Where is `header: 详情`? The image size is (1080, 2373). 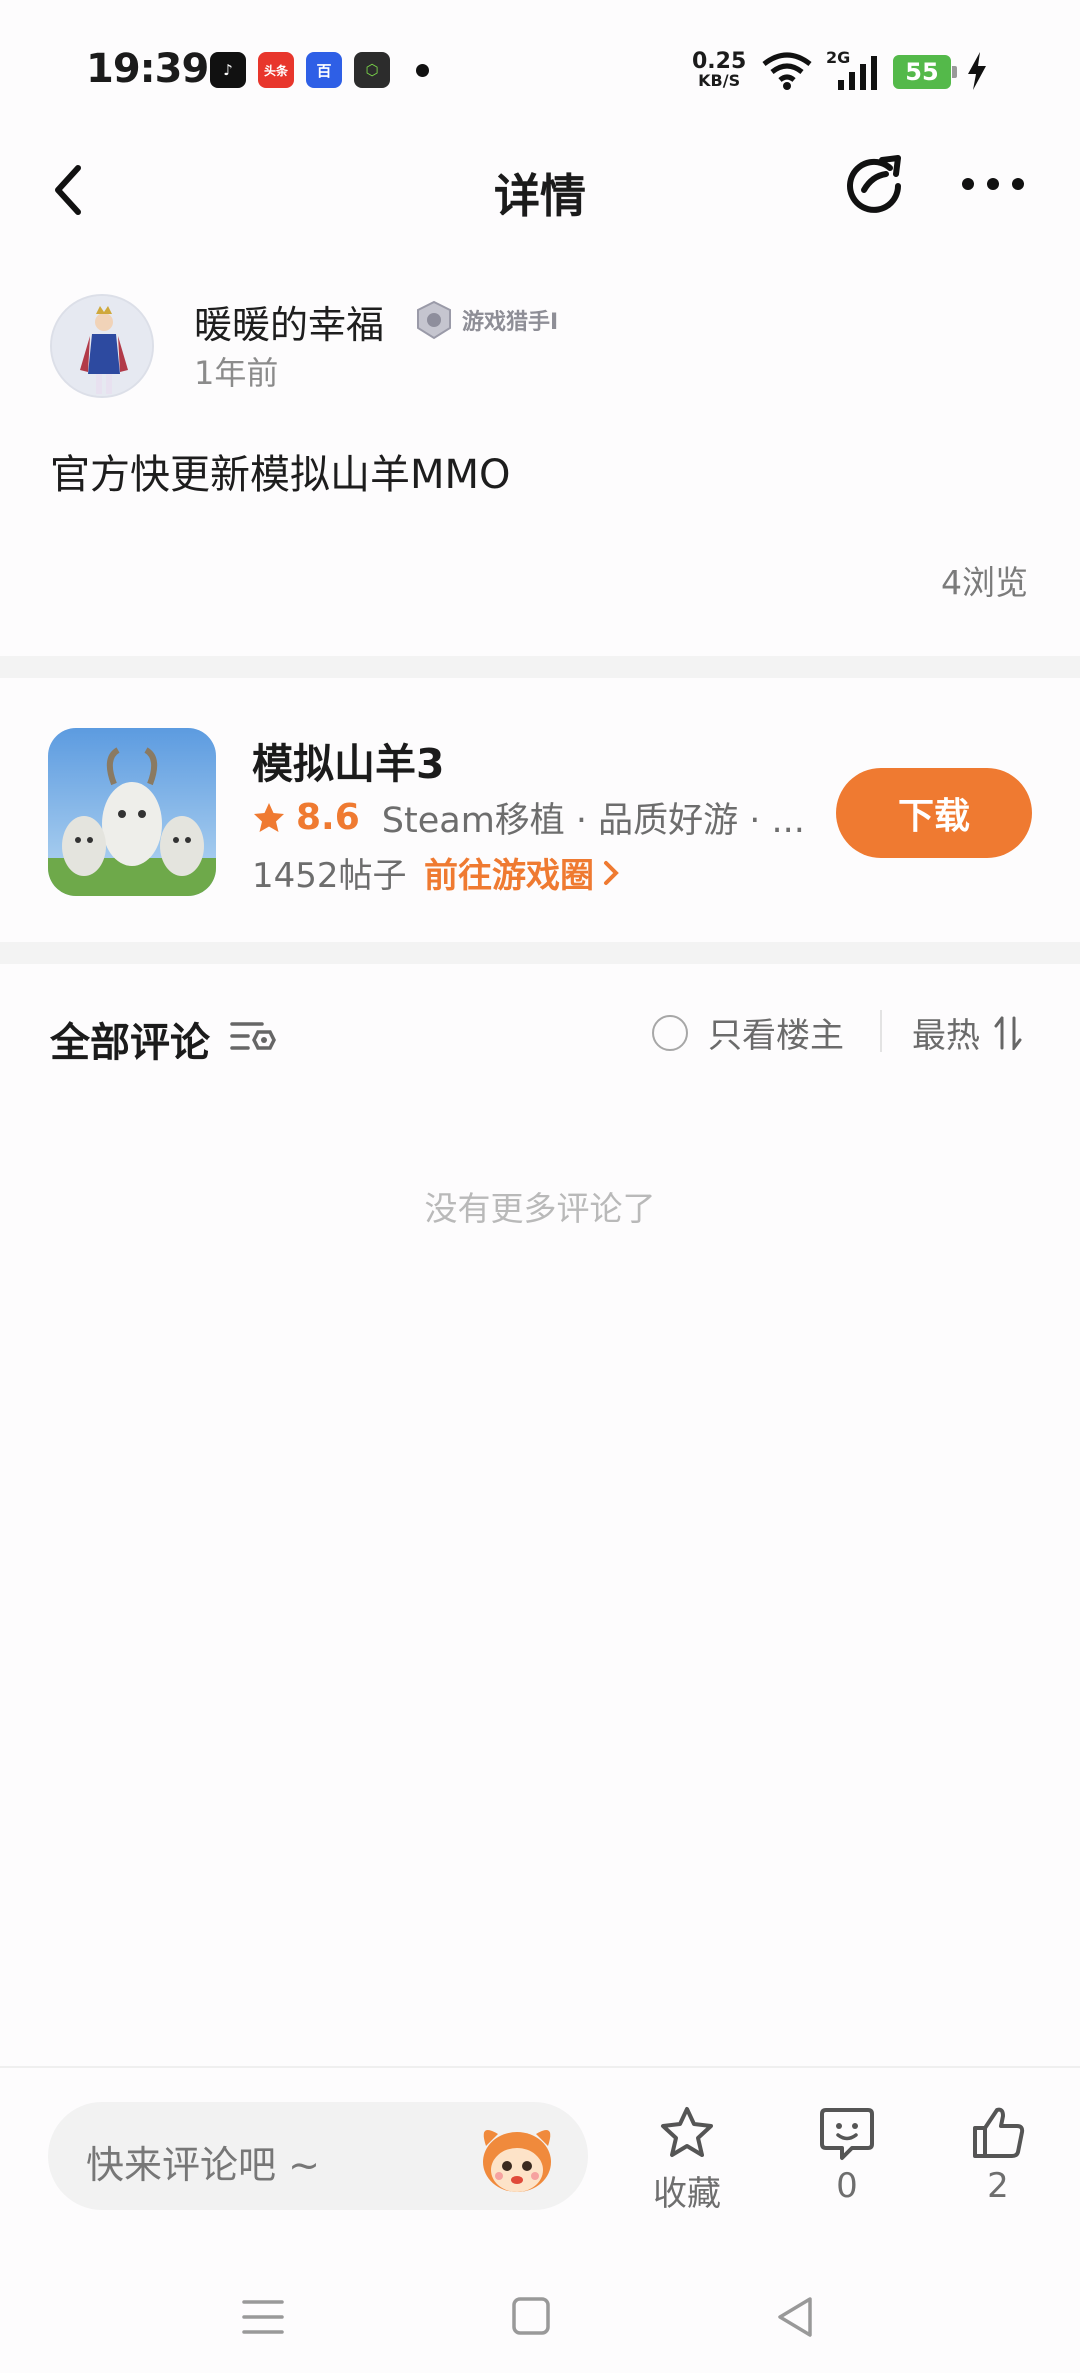
header: 详情 is located at coordinates (540, 190).